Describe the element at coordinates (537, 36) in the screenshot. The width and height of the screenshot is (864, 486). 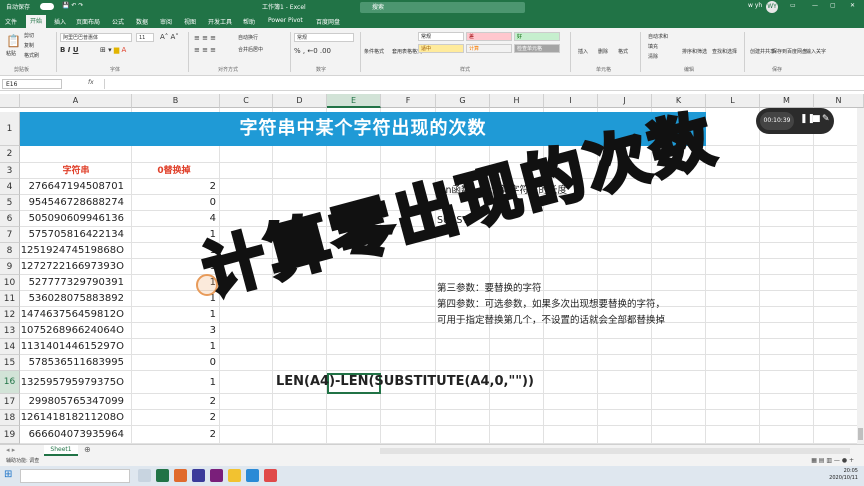
I see `style-good: 好` at that location.